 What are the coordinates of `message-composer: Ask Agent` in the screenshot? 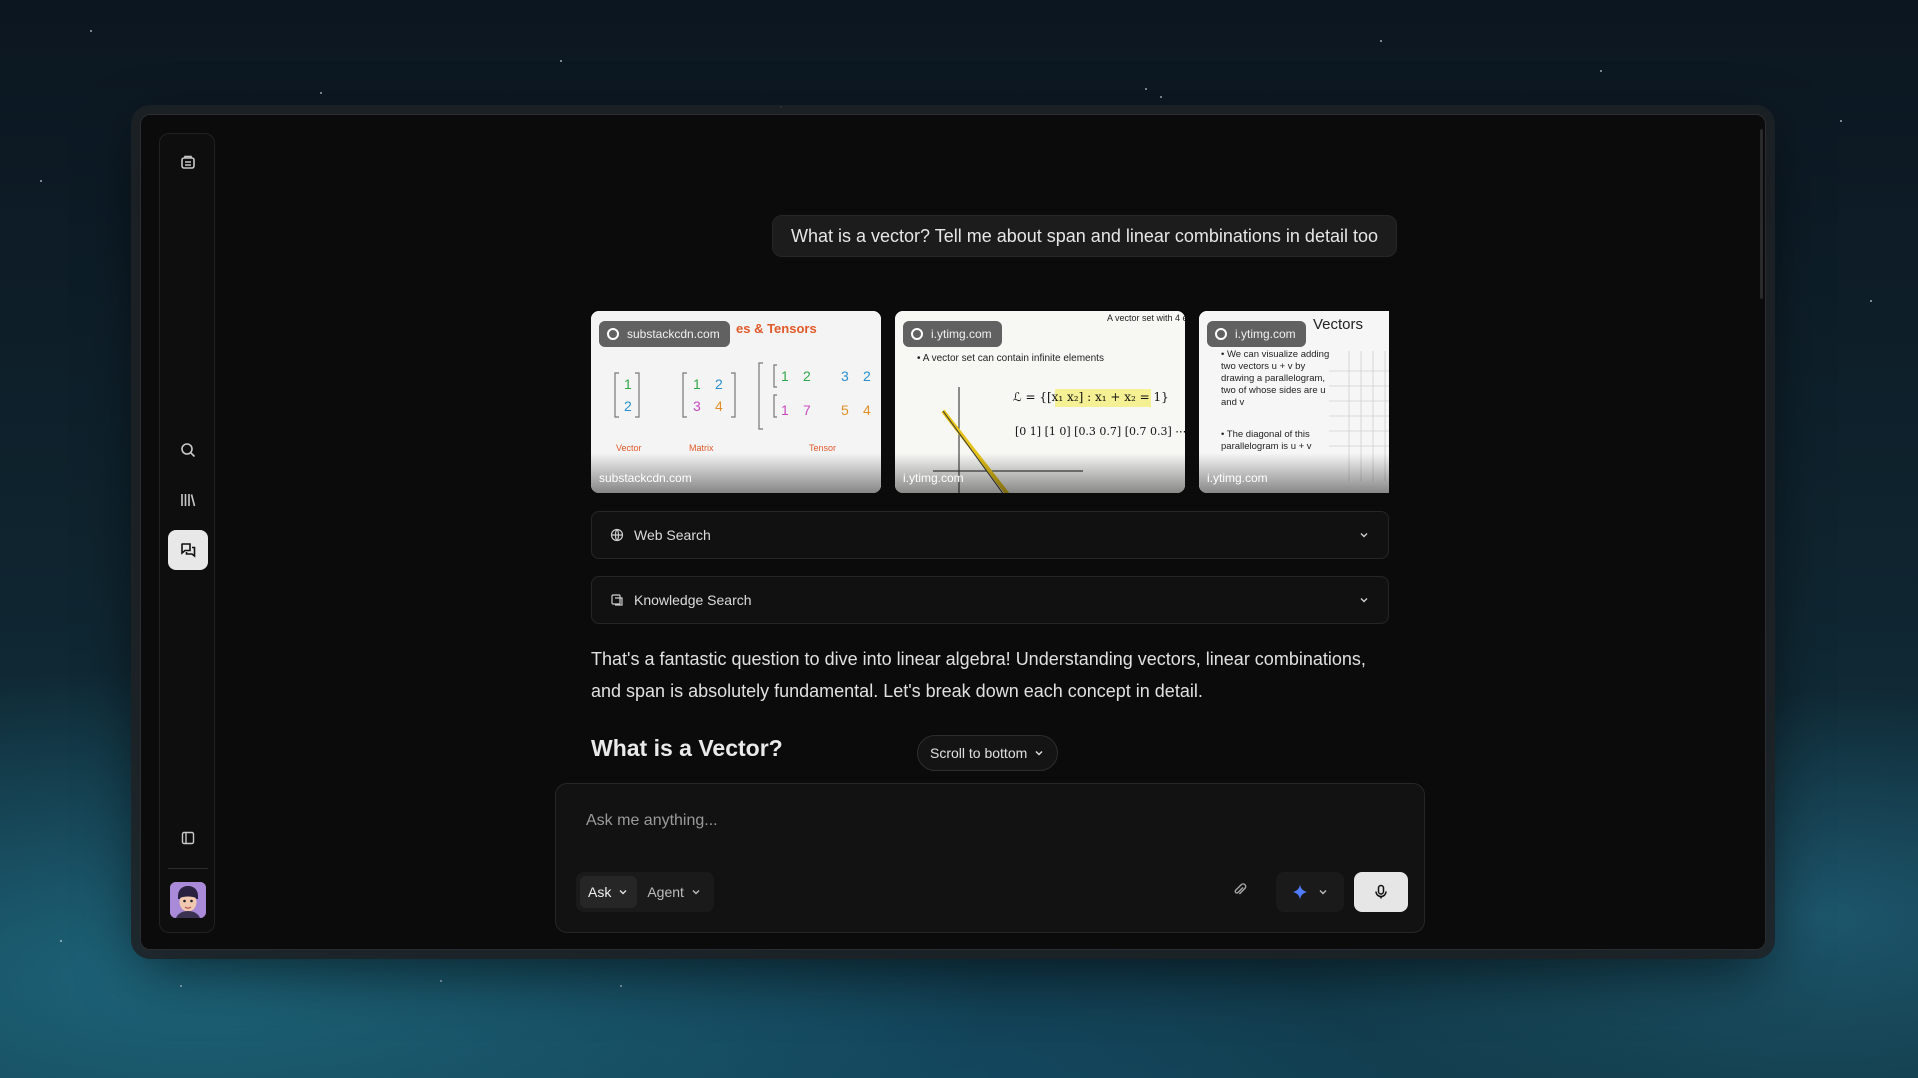 It's located at (990, 858).